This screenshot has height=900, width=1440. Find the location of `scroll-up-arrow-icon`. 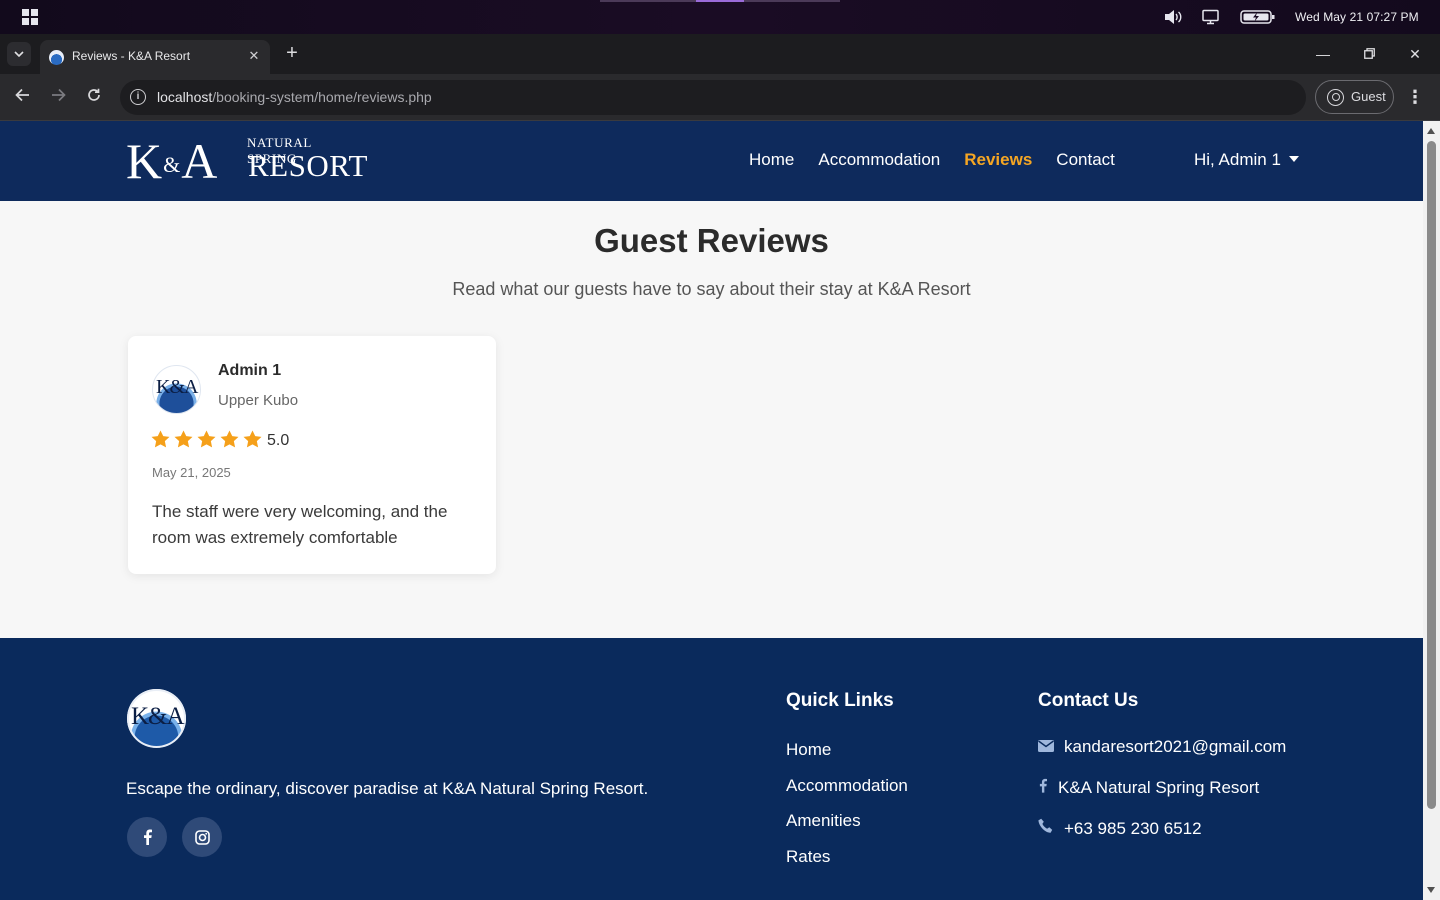

scroll-up-arrow-icon is located at coordinates (1431, 131).